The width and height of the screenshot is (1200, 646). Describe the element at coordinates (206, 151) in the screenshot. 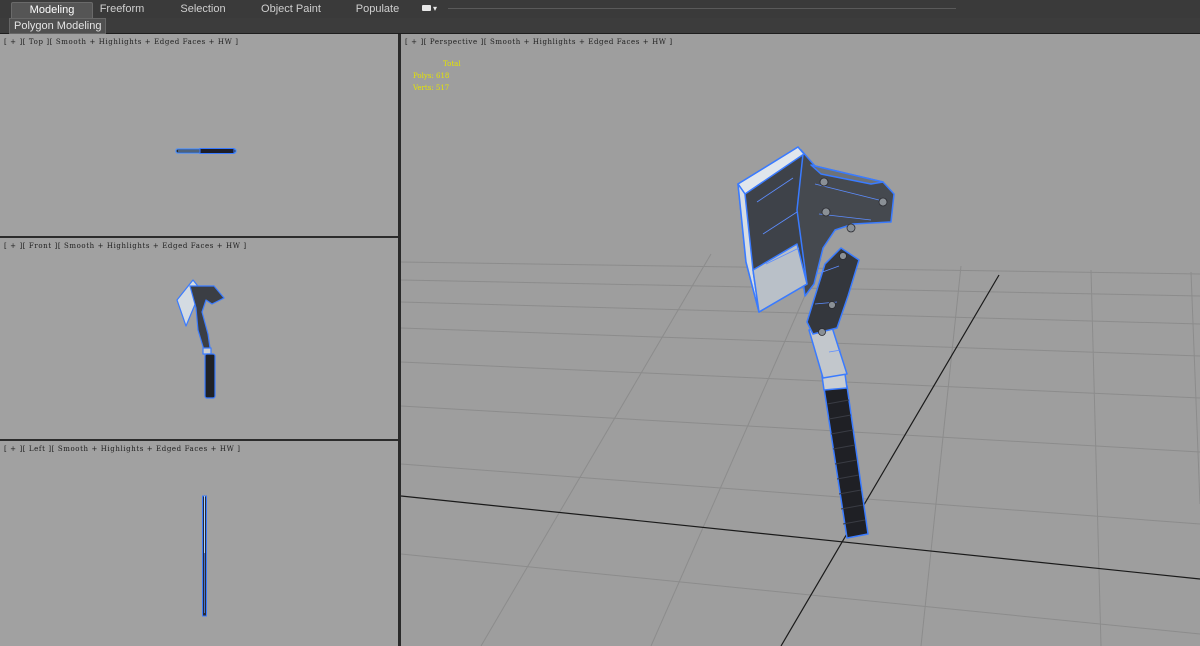

I see `axe-top-view` at that location.